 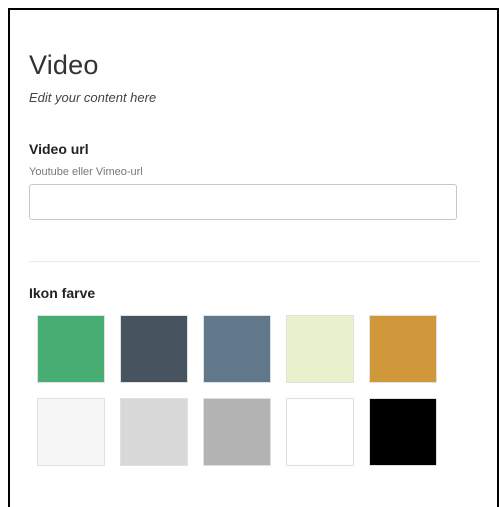 What do you see at coordinates (255, 261) in the screenshot?
I see `section-divider` at bounding box center [255, 261].